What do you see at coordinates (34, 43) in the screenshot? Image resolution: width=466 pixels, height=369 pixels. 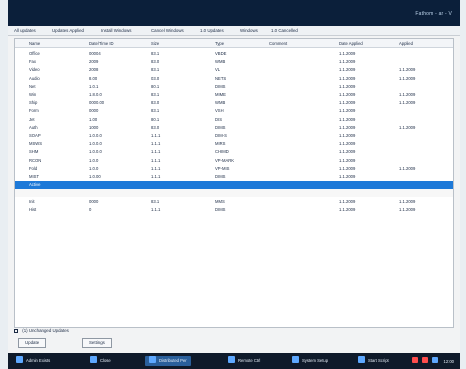 I see `header-name: Name` at bounding box center [34, 43].